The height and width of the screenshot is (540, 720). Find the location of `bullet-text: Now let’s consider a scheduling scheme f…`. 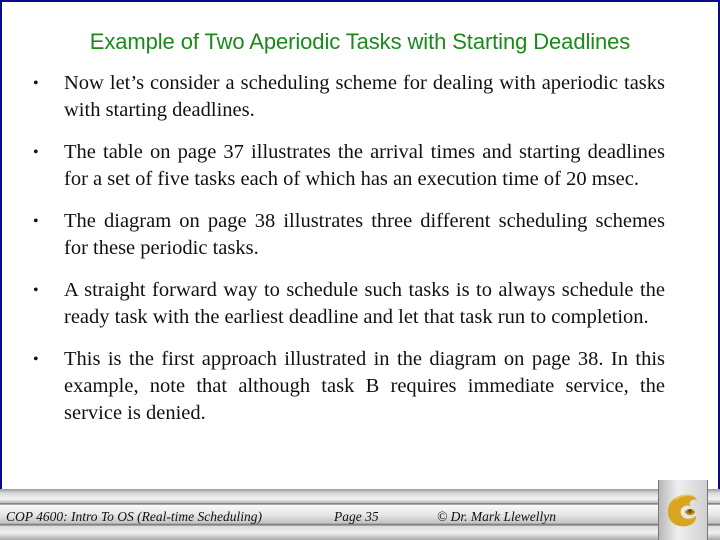

bullet-text: Now let’s consider a scheduling scheme f… is located at coordinates (364, 96).